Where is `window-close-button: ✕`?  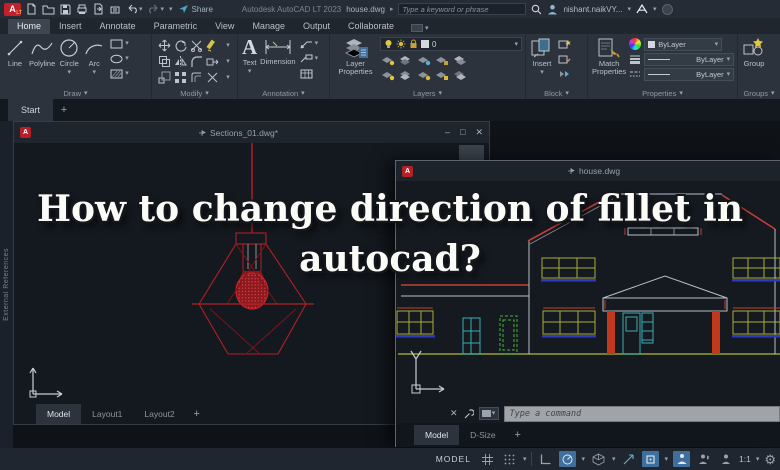 window-close-button: ✕ is located at coordinates (479, 132).